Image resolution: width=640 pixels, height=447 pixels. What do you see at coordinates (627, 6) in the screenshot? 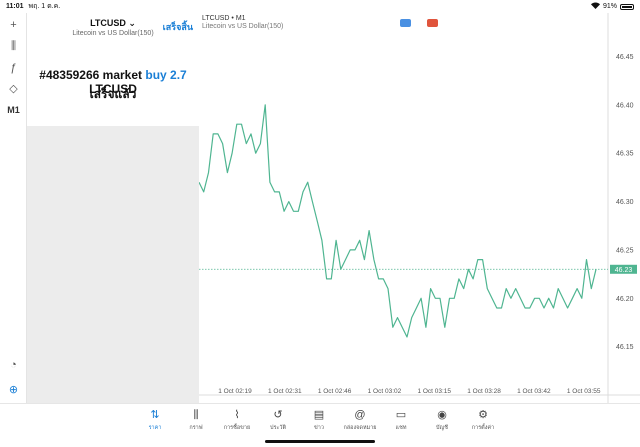
I see `battery-icon` at bounding box center [627, 6].